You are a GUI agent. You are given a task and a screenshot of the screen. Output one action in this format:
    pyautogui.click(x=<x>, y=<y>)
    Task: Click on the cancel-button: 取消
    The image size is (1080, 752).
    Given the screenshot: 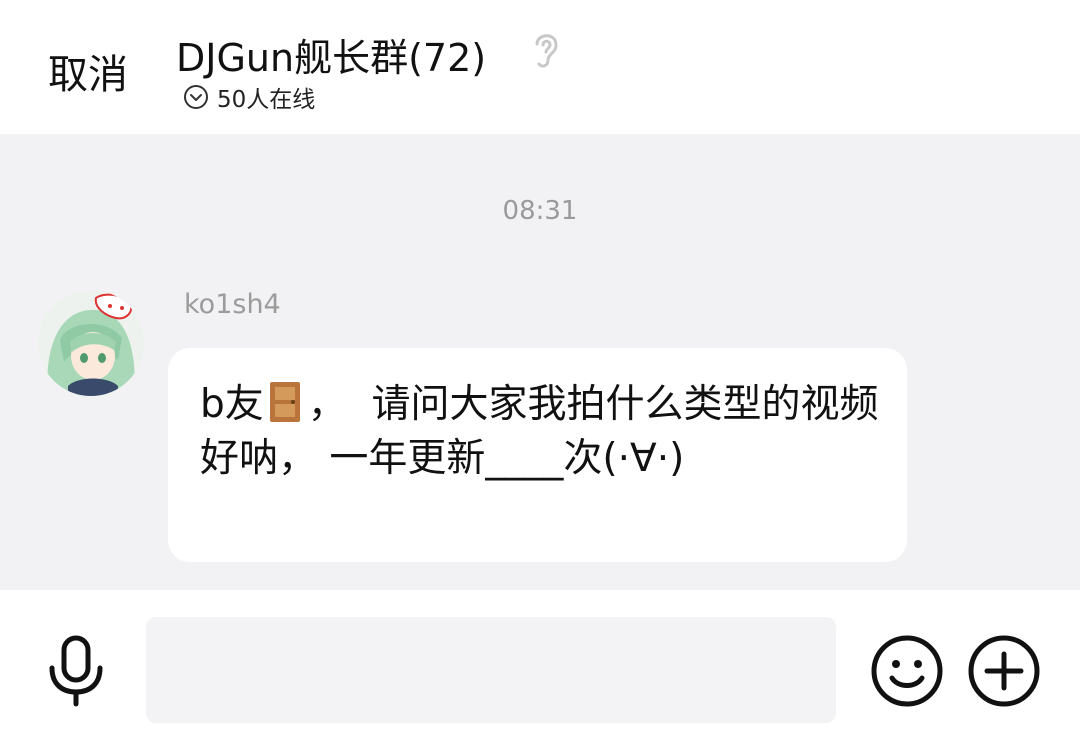 What is the action you would take?
    pyautogui.click(x=88, y=71)
    